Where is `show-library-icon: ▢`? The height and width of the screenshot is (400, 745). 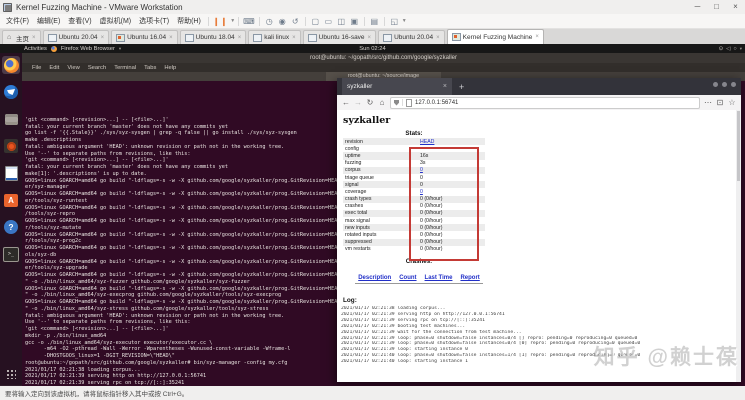
show-library-icon: ▢ is located at coordinates (315, 21).